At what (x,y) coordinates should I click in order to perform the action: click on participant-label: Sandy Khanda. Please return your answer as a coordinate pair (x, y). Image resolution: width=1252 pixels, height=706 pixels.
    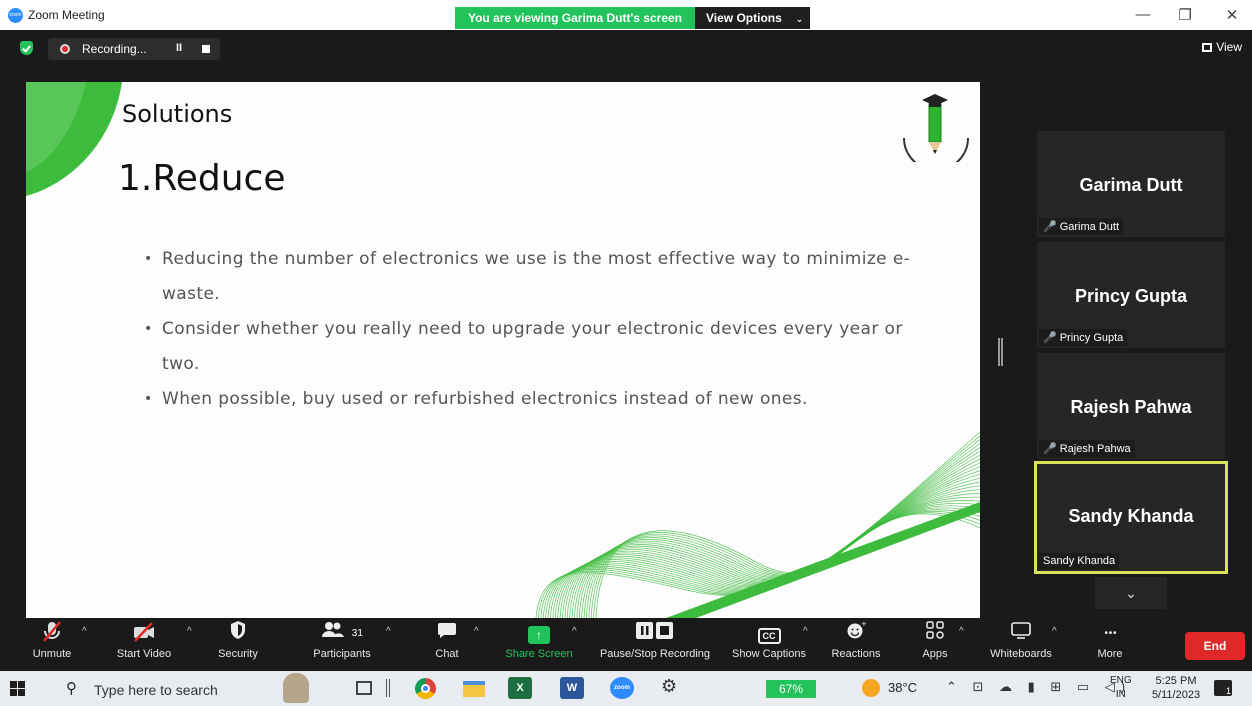
    Looking at the image, I should click on (1079, 561).